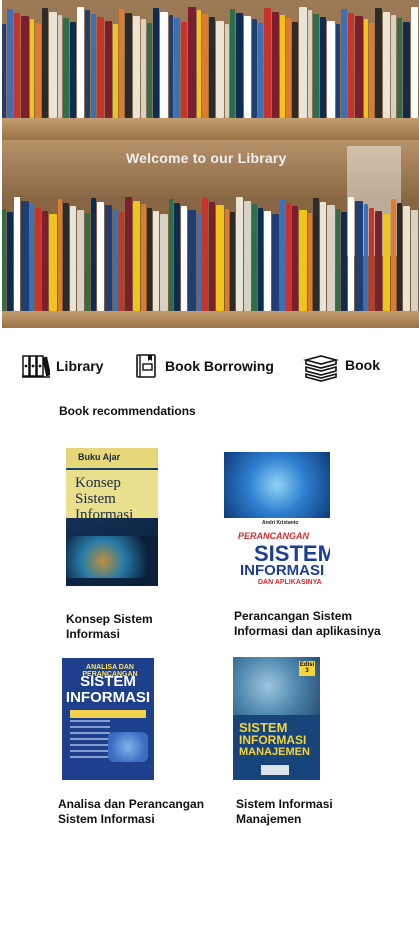  What do you see at coordinates (104, 499) in the screenshot?
I see `cover-title: Konsep Sistem Informasi` at bounding box center [104, 499].